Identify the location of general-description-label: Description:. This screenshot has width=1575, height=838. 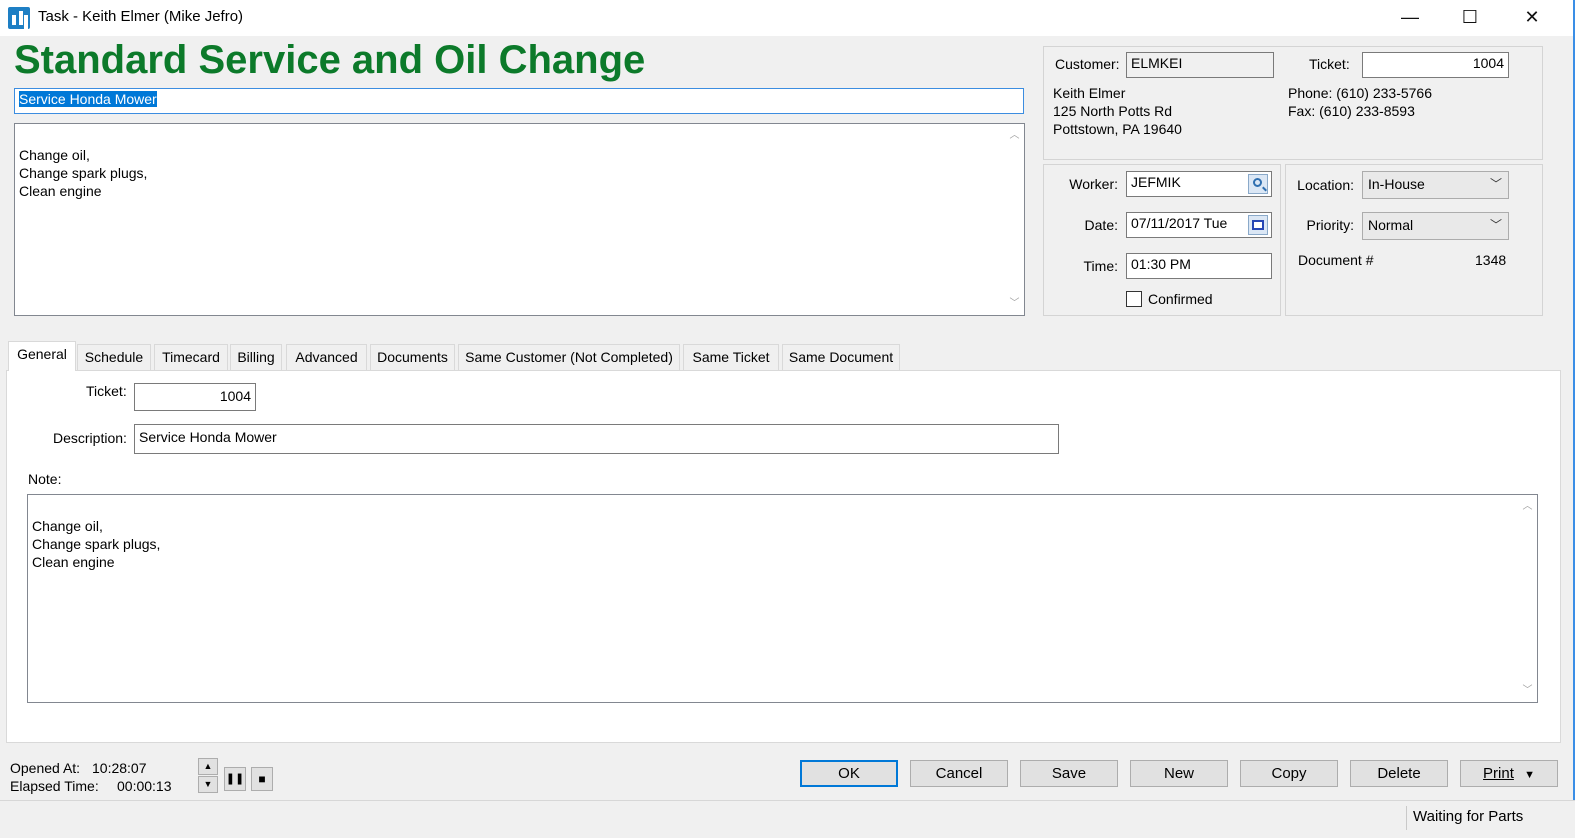
(90, 438).